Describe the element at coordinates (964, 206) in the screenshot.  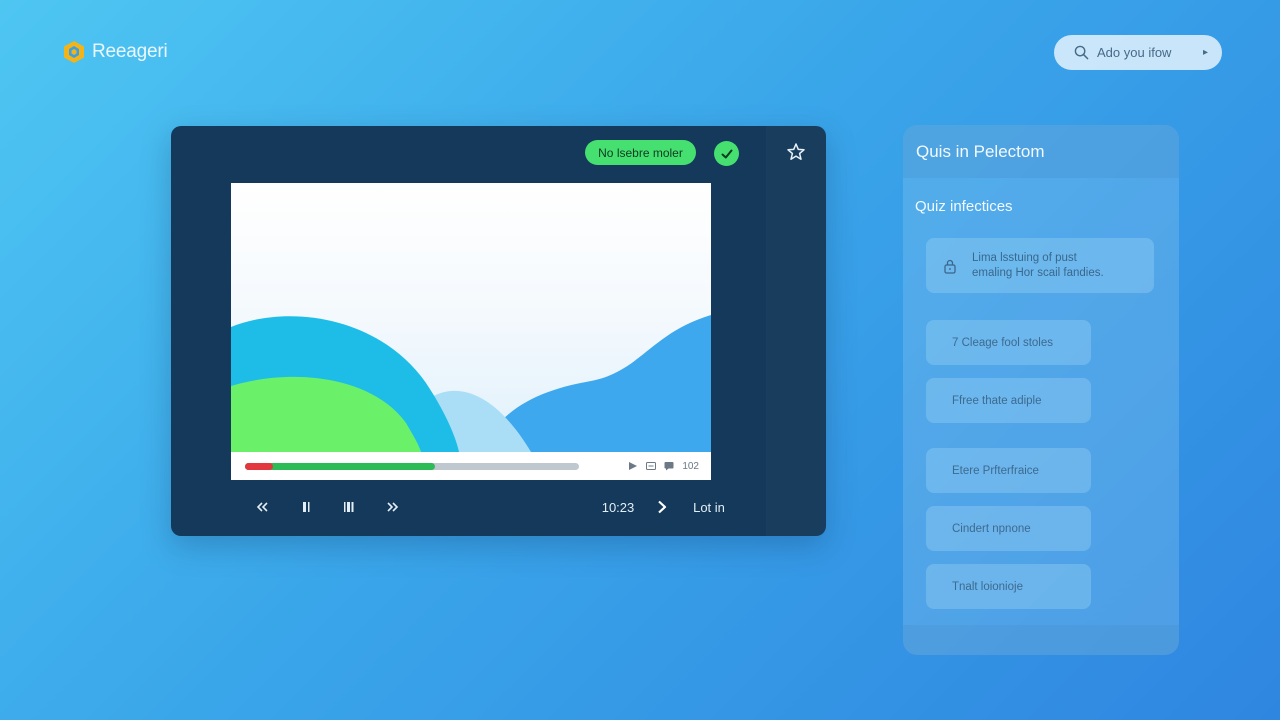
I see `quiz-subtitle: Quiz infectices` at that location.